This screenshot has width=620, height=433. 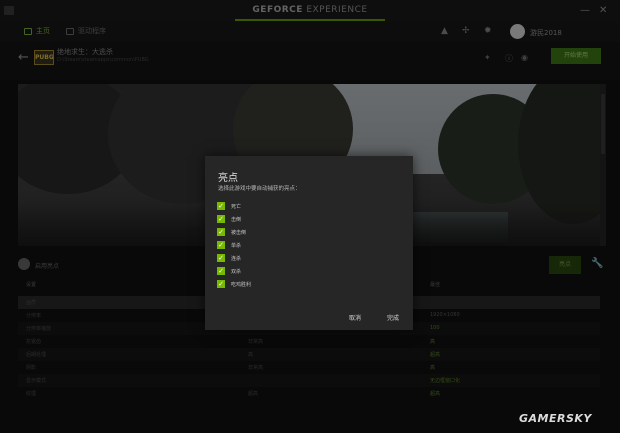 I want to click on dialog-title: 亮点, so click(x=228, y=178).